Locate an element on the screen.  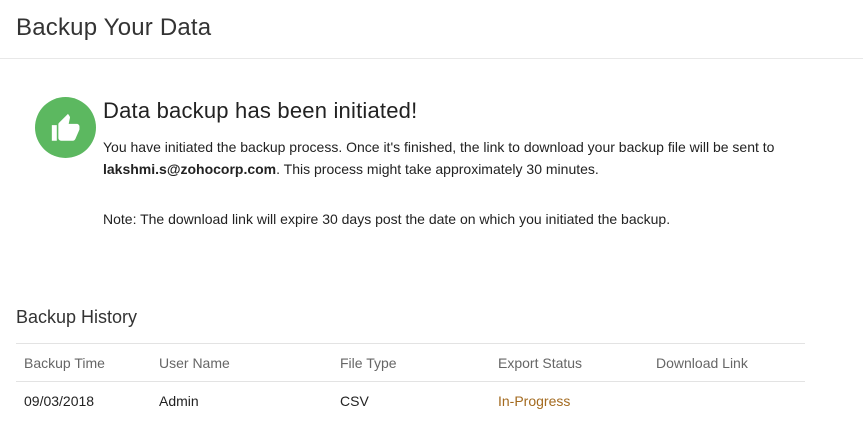
cell-download-link is located at coordinates (726, 401).